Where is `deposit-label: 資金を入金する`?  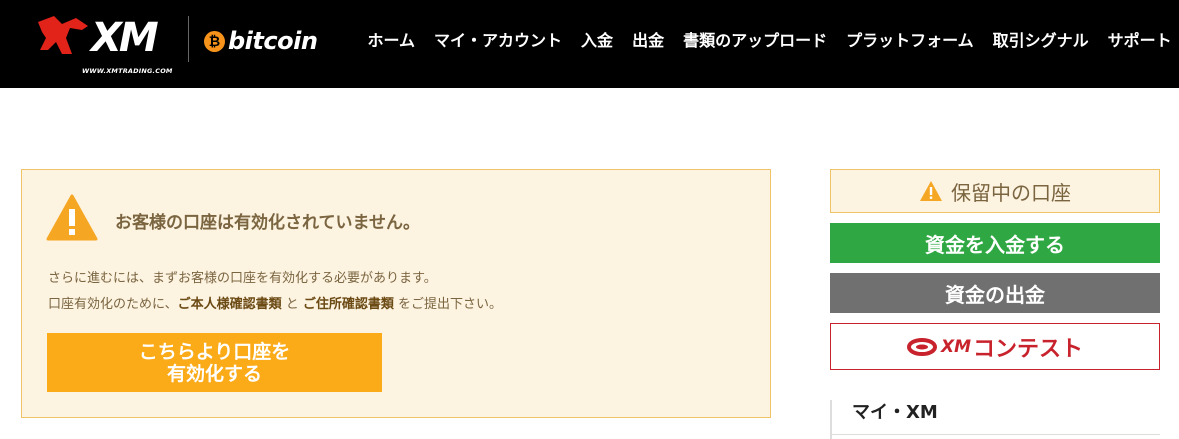
deposit-label: 資金を入金する is located at coordinates (995, 244).